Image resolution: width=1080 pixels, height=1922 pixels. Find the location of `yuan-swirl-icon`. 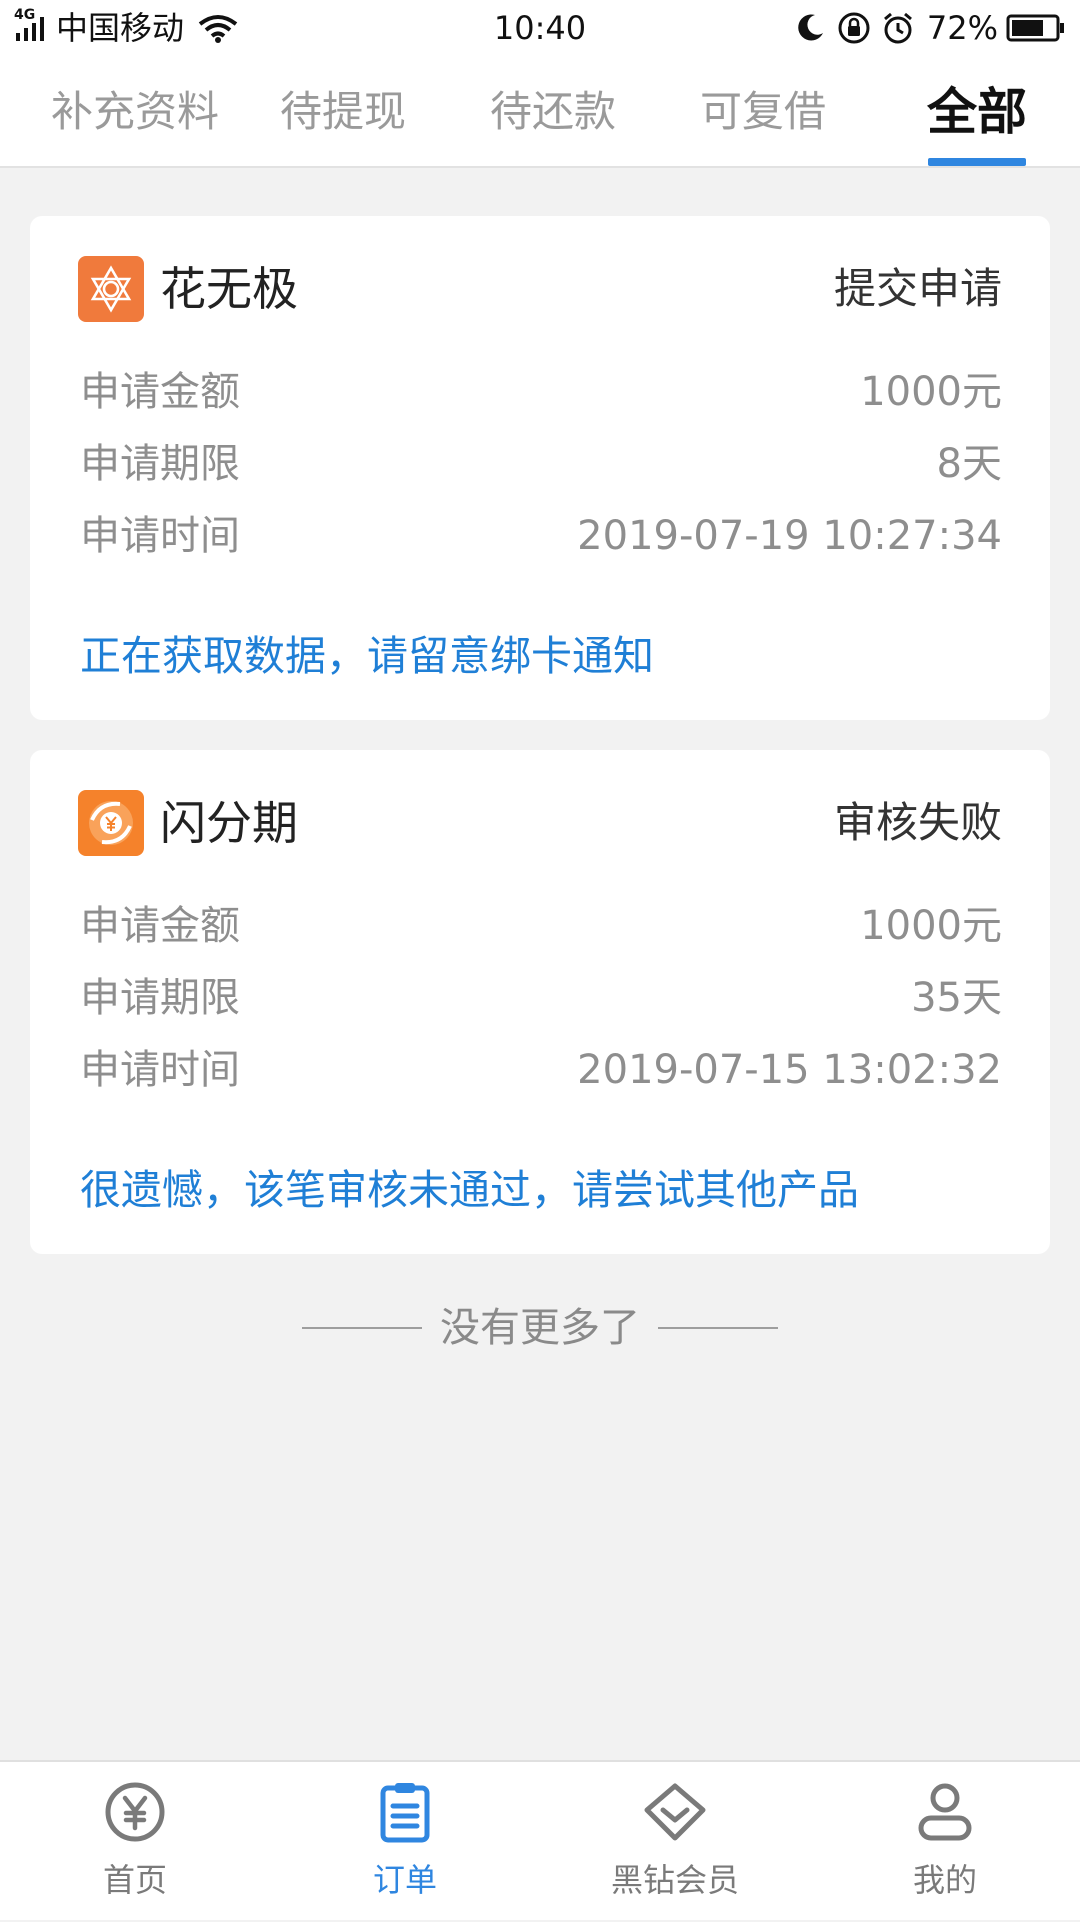

yuan-swirl-icon is located at coordinates (111, 823).